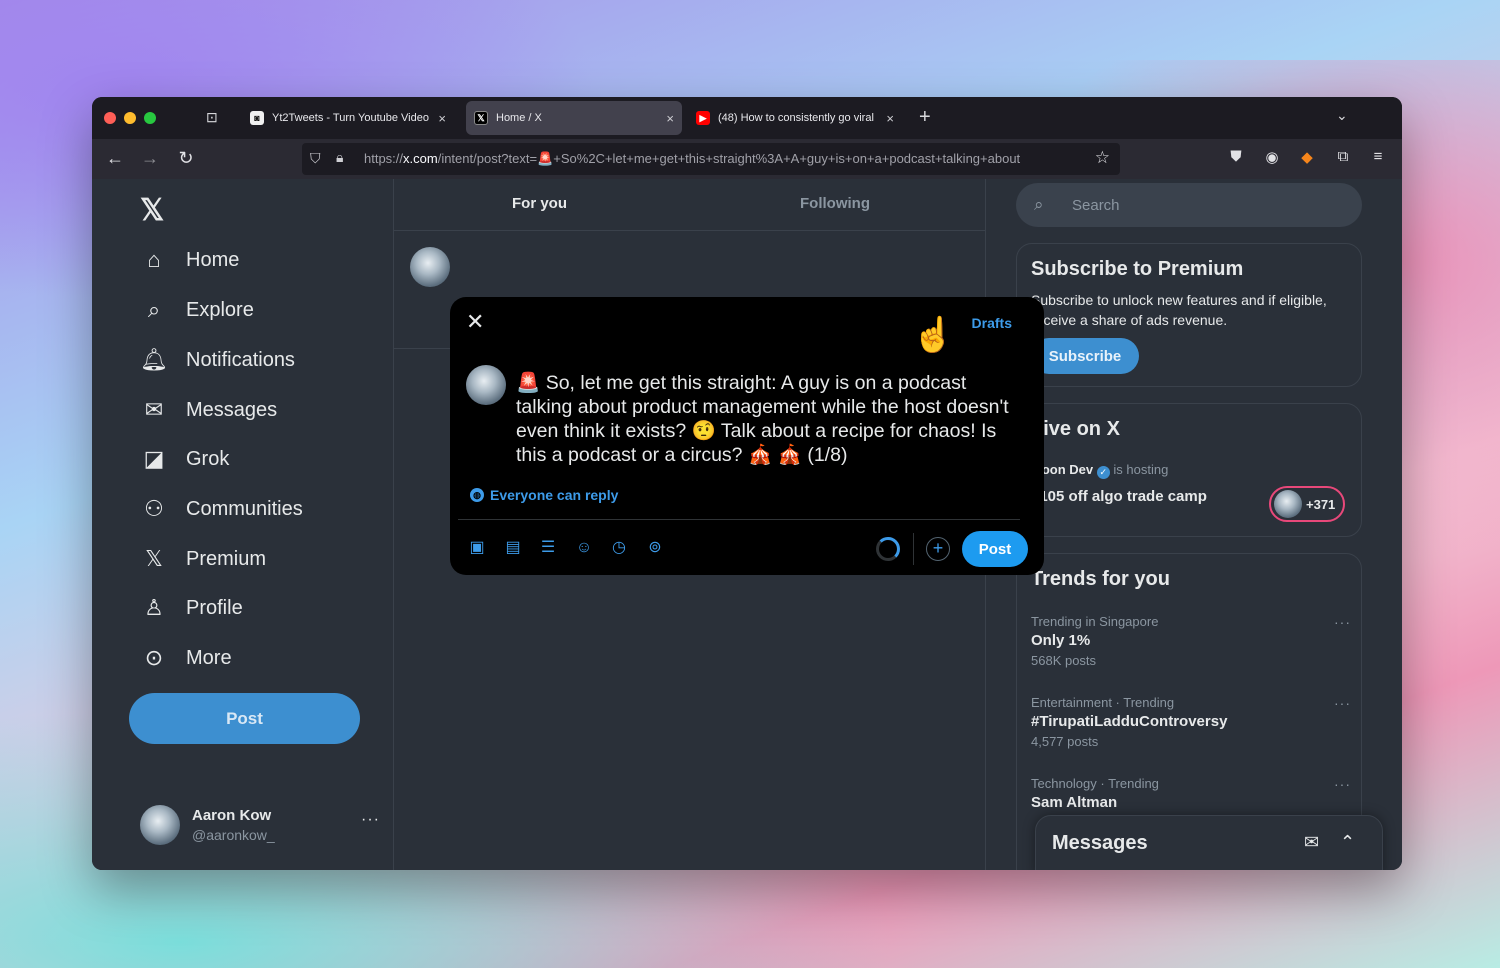 Image resolution: width=1500 pixels, height=968 pixels. I want to click on tab-youtube: ▶ (48) How to consistently go viral ×, so click(795, 118).